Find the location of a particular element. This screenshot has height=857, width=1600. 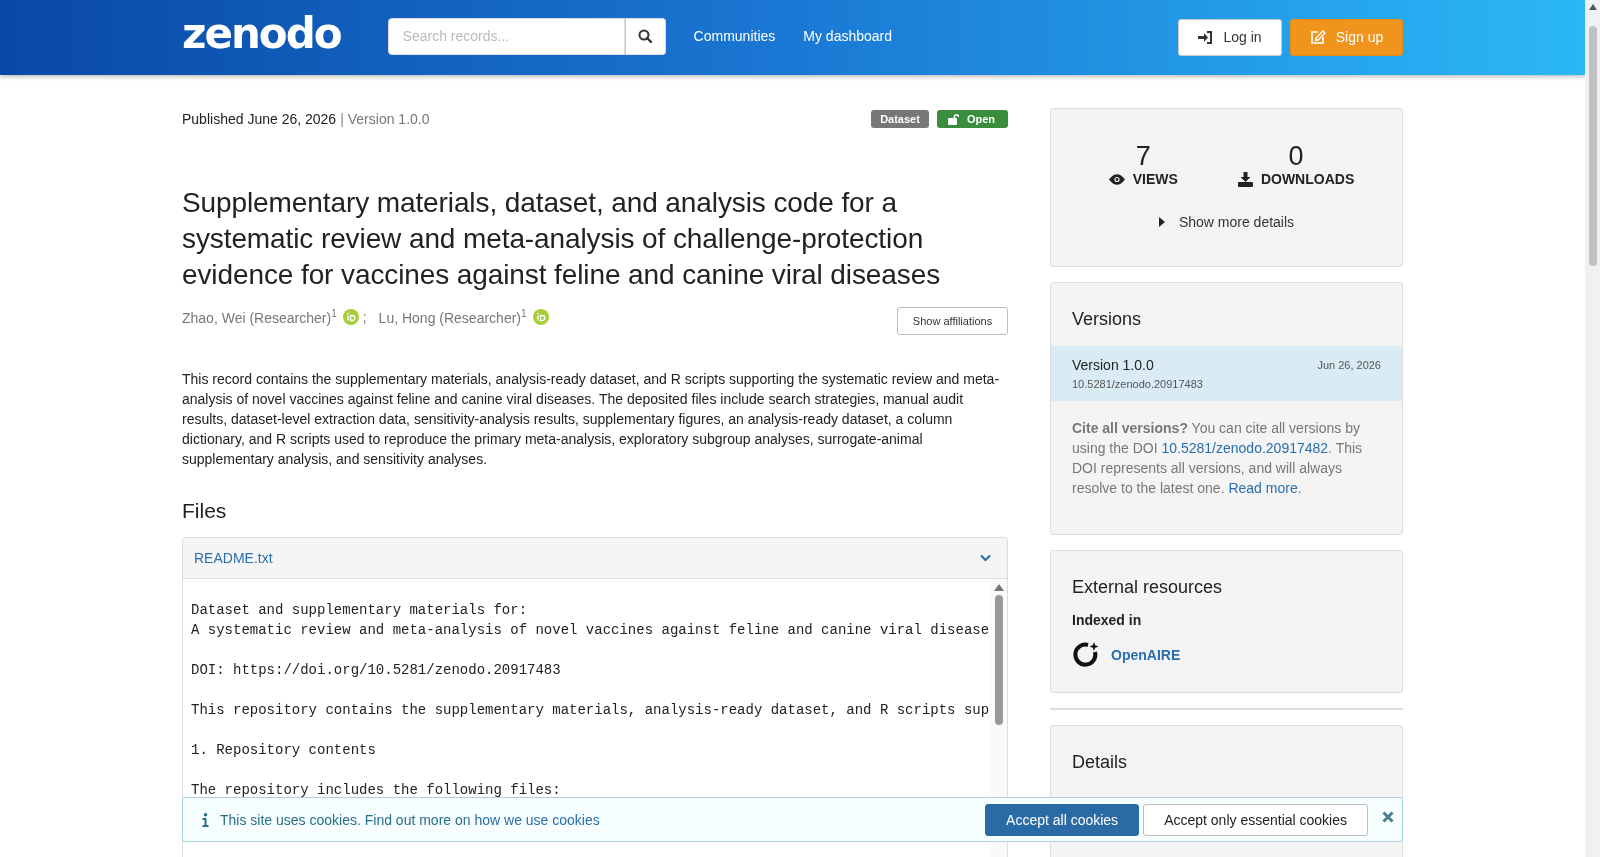

download-icon is located at coordinates (1245, 179).